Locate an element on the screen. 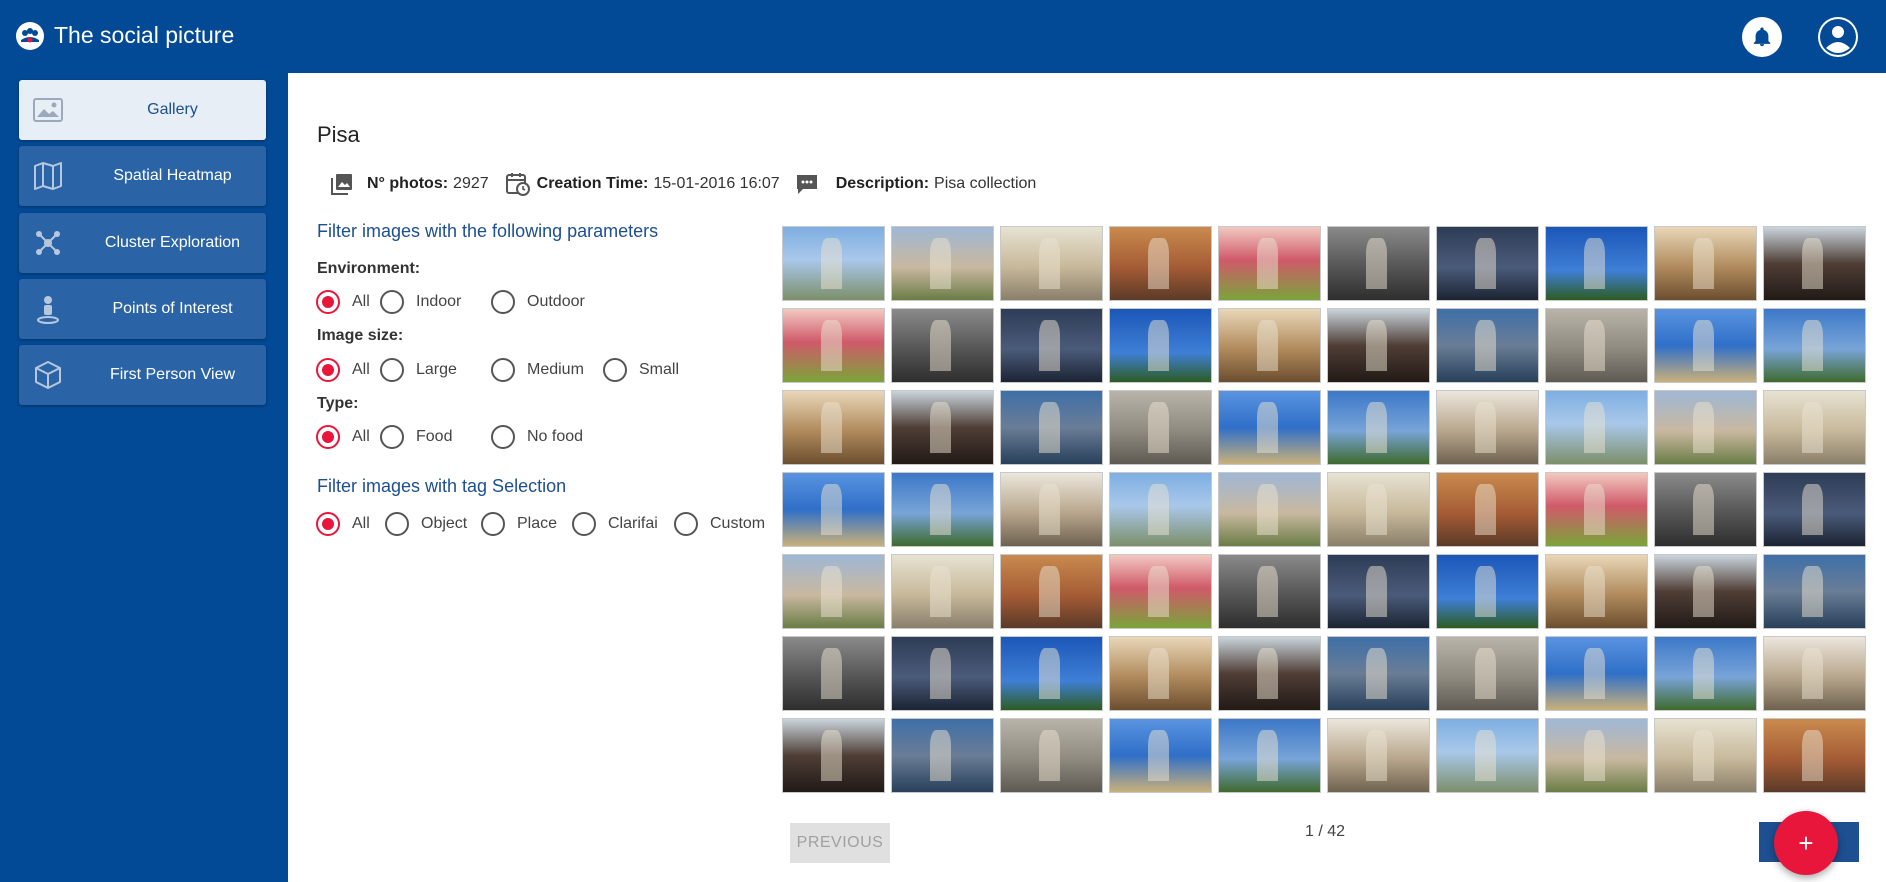  tag-custom-radio: Custom is located at coordinates (719, 524).